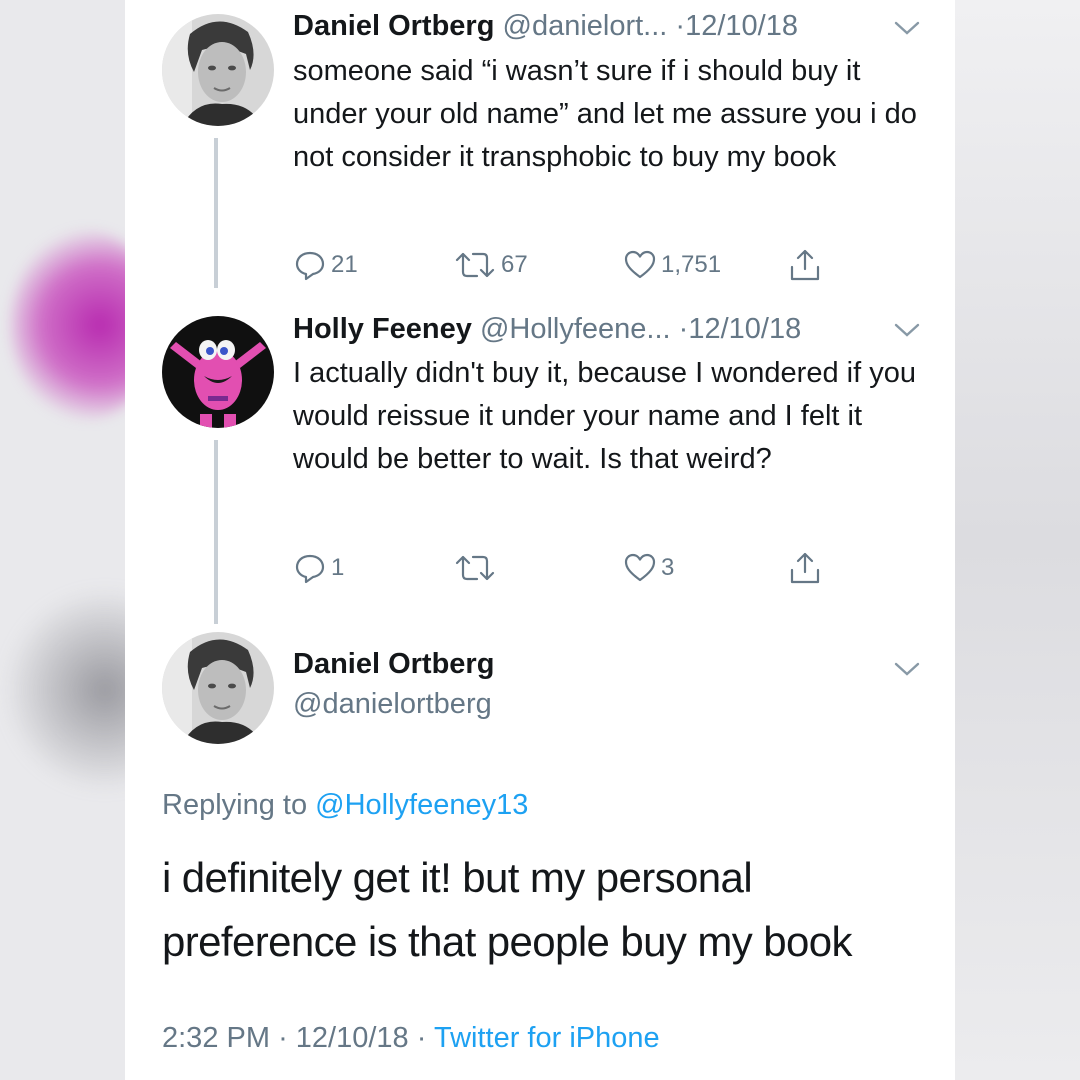  What do you see at coordinates (514, 264) in the screenshot?
I see `retweet-count: 67` at bounding box center [514, 264].